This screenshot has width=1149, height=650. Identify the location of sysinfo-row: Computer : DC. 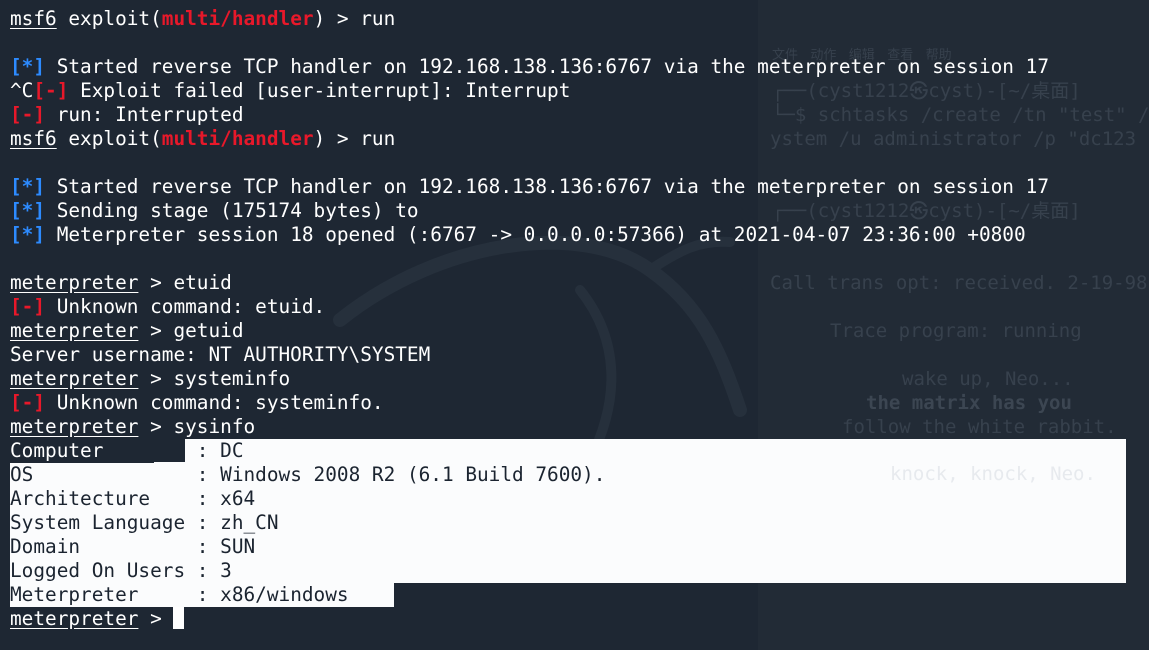
(127, 450).